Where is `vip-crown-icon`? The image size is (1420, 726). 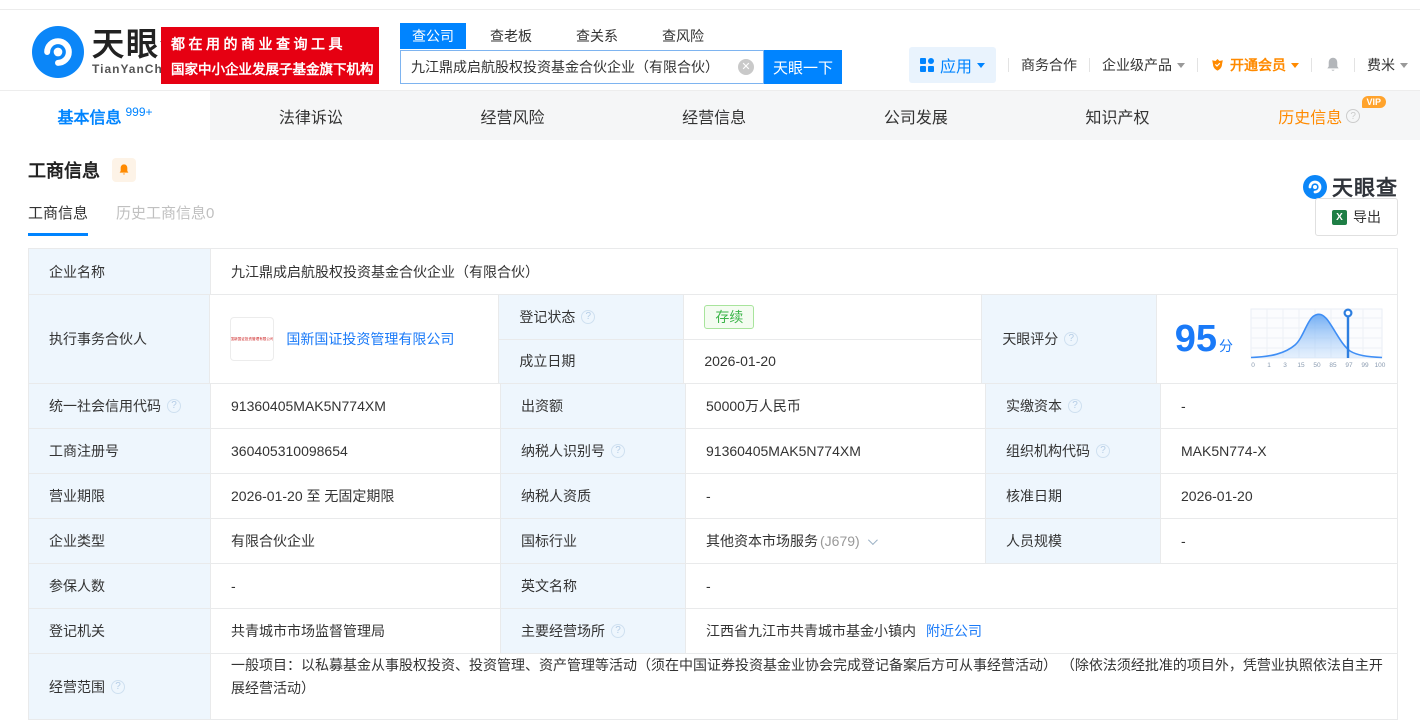 vip-crown-icon is located at coordinates (1217, 65).